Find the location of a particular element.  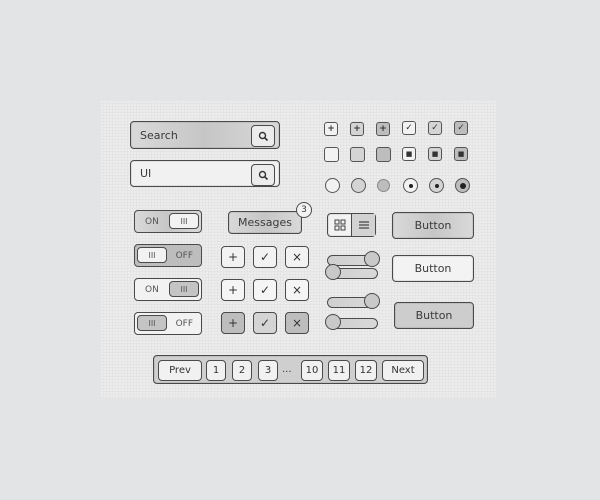

list-view-button is located at coordinates (363, 225).